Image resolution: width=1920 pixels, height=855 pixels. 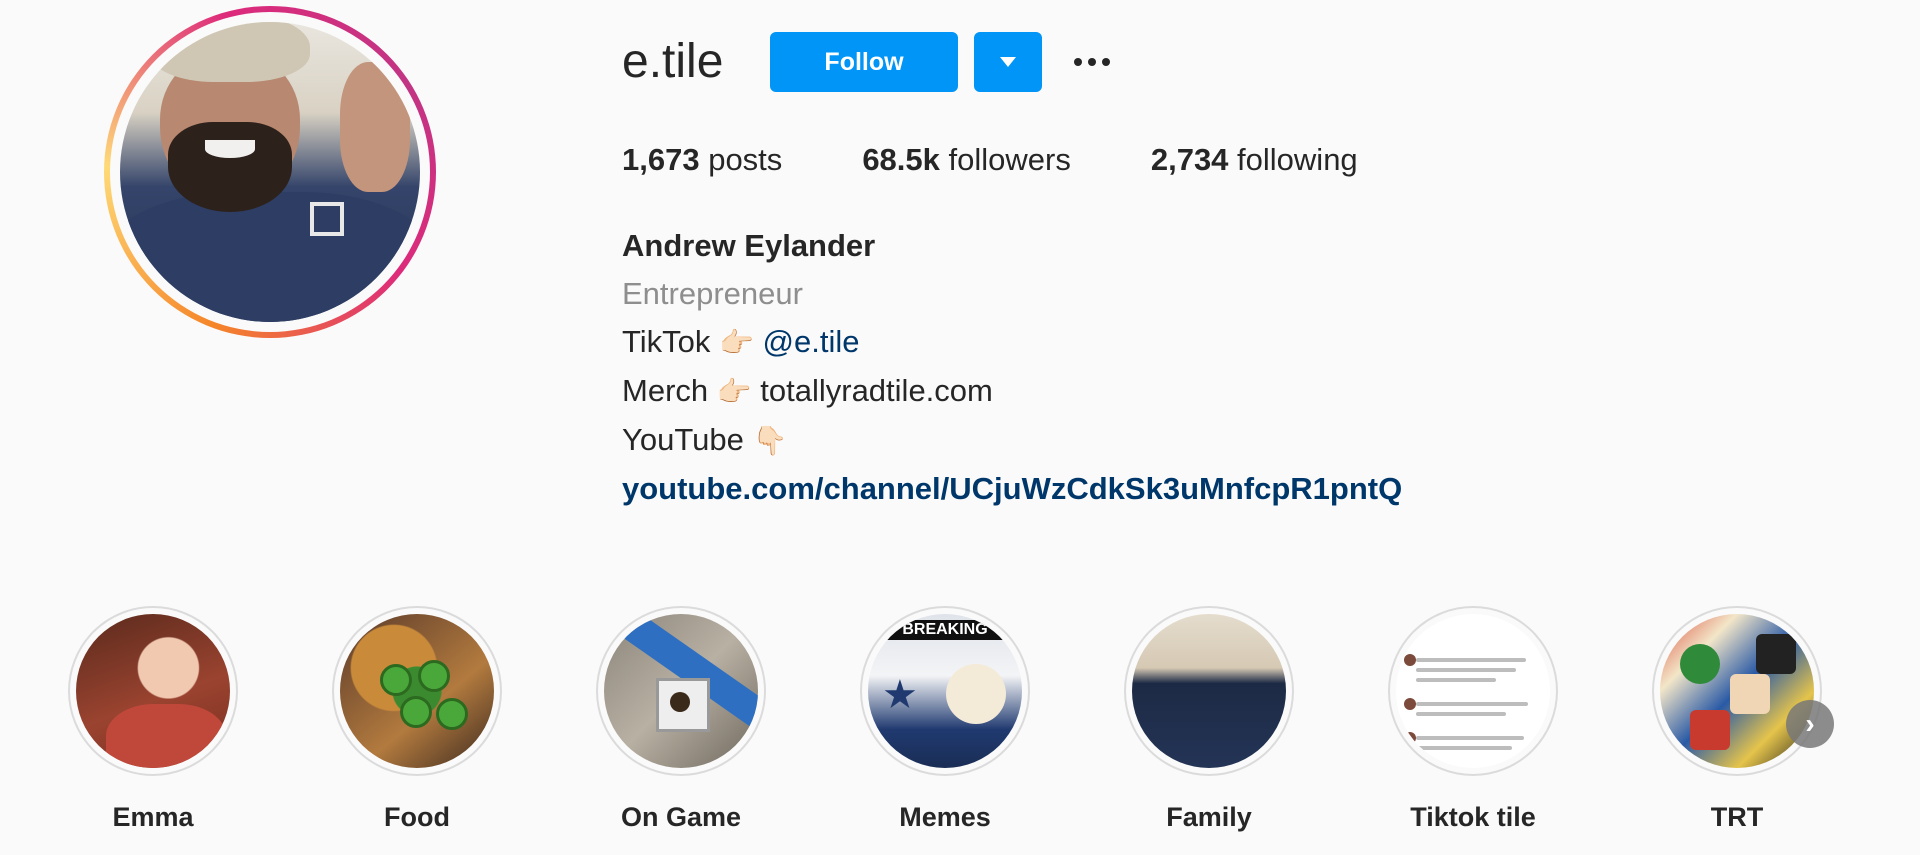 What do you see at coordinates (1209, 817) in the screenshot?
I see `highlight-label: Family` at bounding box center [1209, 817].